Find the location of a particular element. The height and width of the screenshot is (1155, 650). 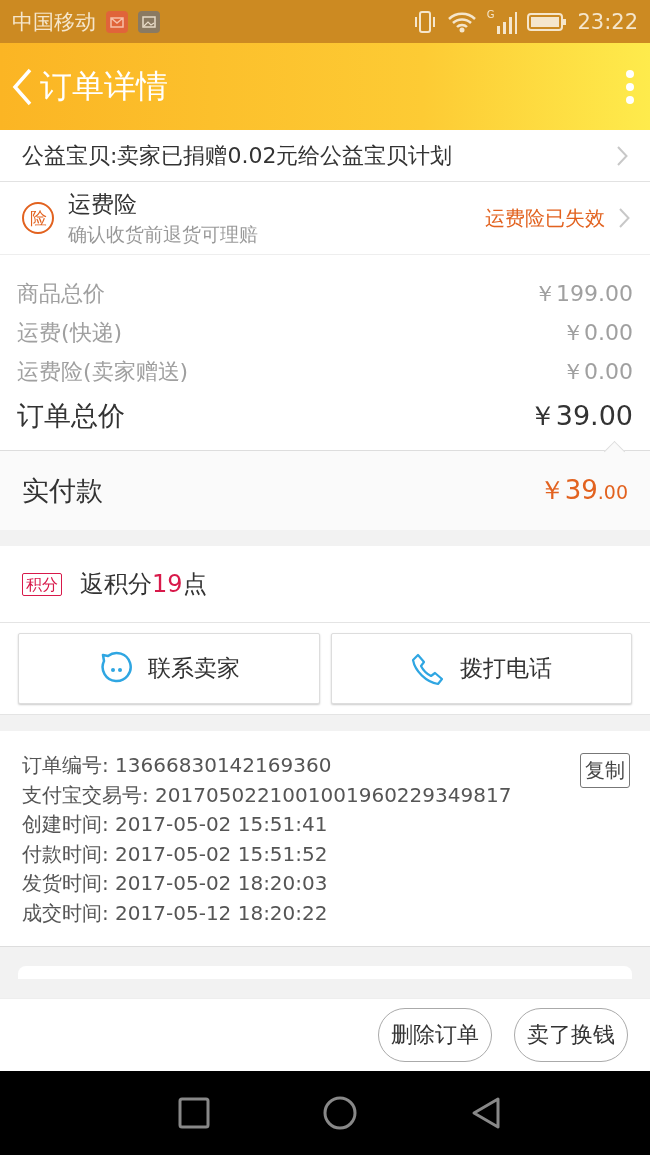

order-info-line: 付款时间: 2017-05-02 15:51:52 is located at coordinates (175, 854).